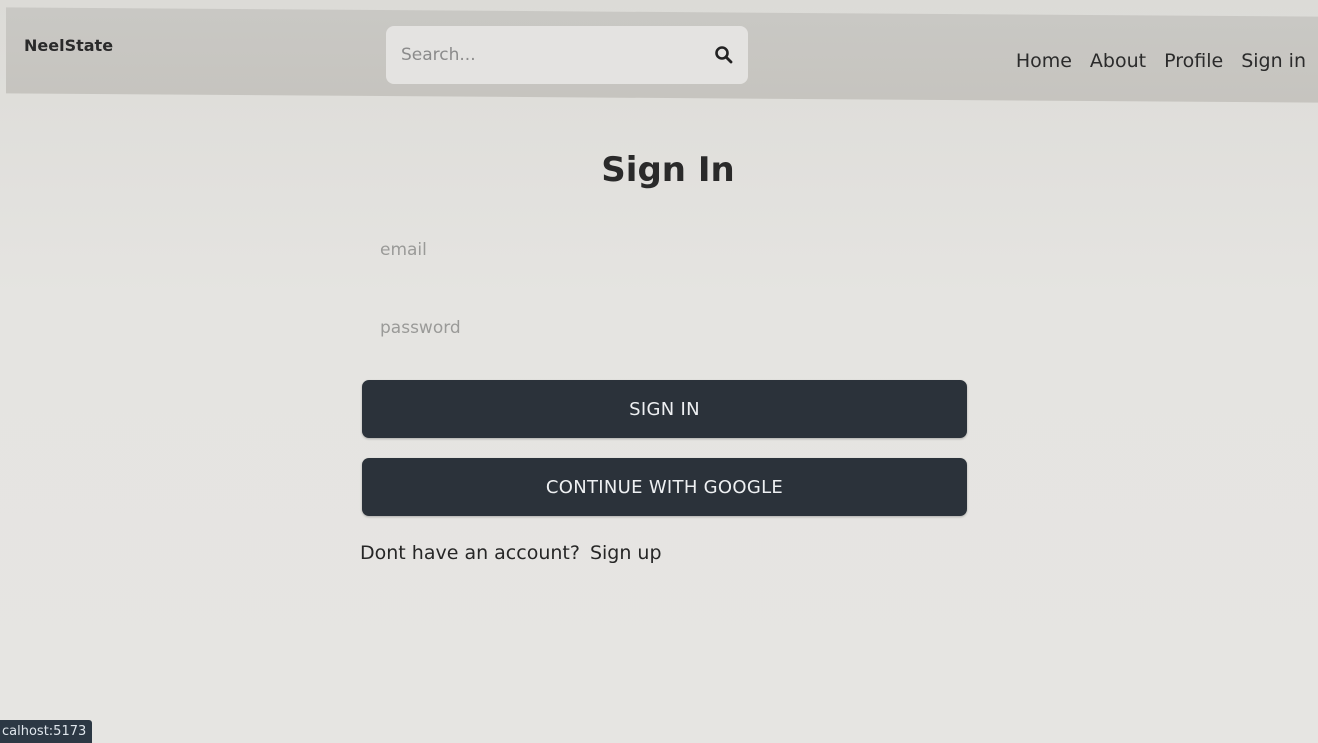 The height and width of the screenshot is (743, 1318). Describe the element at coordinates (1118, 61) in the screenshot. I see `nav-about: About` at that location.